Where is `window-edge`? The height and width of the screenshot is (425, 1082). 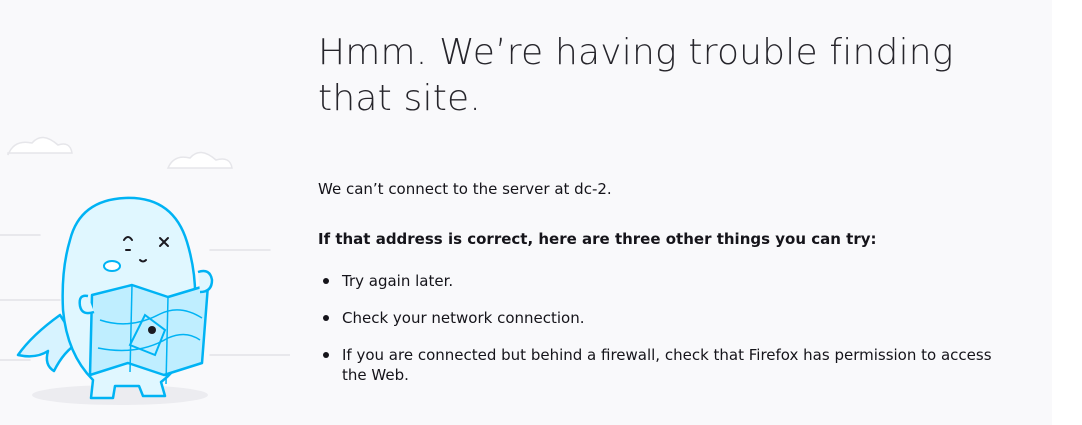 window-edge is located at coordinates (1067, 212).